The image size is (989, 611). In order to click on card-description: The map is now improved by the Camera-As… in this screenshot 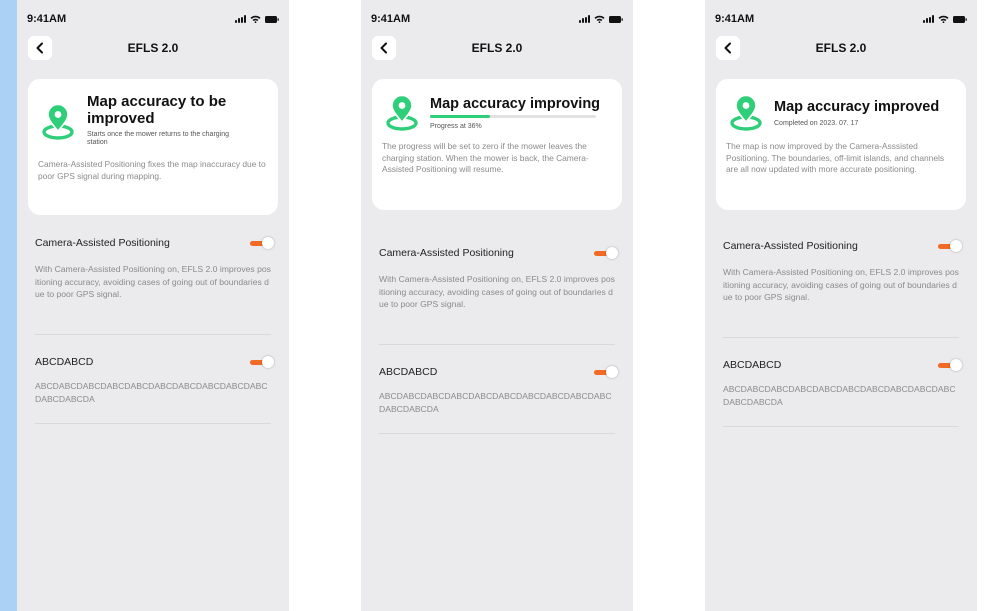, I will do `click(835, 157)`.